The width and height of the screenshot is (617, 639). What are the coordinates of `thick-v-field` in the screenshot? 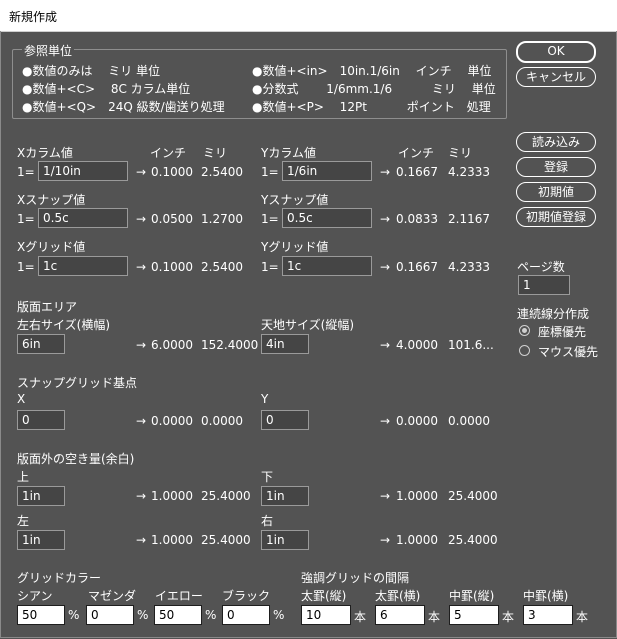 It's located at (326, 615).